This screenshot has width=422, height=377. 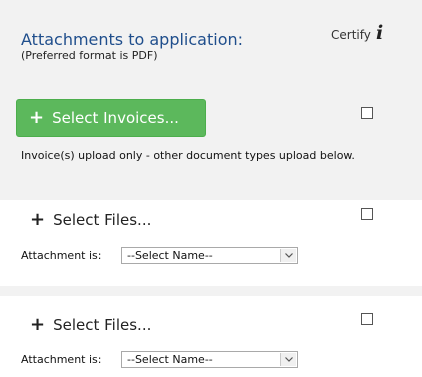 What do you see at coordinates (379, 33) in the screenshot?
I see `info-icon: i` at bounding box center [379, 33].